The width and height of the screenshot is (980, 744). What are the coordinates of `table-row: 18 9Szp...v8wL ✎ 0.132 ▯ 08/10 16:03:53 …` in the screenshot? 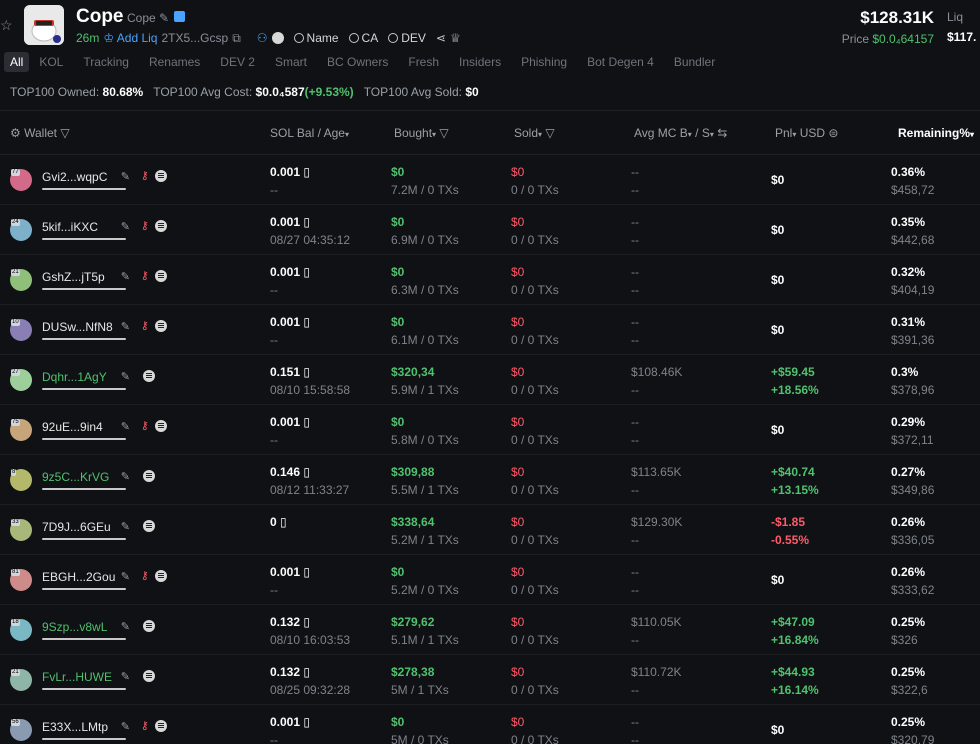 It's located at (490, 630).